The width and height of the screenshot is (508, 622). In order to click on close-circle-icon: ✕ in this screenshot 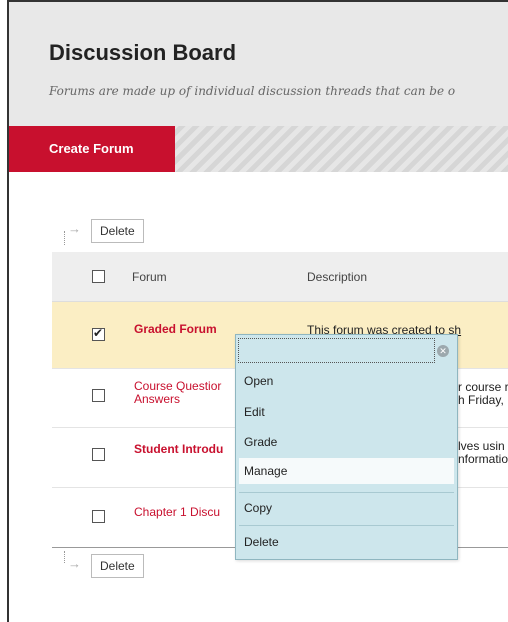, I will do `click(443, 351)`.